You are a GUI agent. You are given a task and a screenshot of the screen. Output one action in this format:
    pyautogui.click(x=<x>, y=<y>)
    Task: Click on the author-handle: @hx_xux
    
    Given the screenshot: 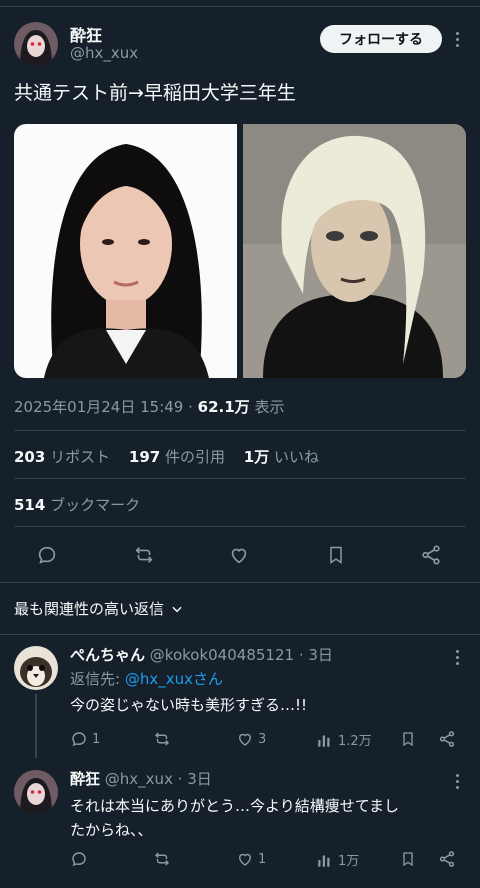 What is the action you would take?
    pyautogui.click(x=104, y=53)
    